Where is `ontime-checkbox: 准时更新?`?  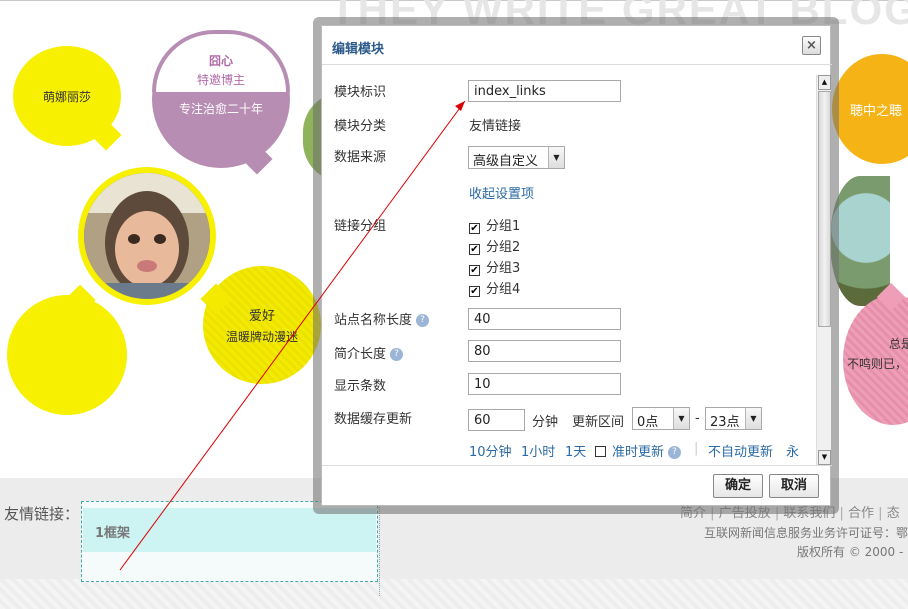
ontime-checkbox: 准时更新? is located at coordinates (638, 450).